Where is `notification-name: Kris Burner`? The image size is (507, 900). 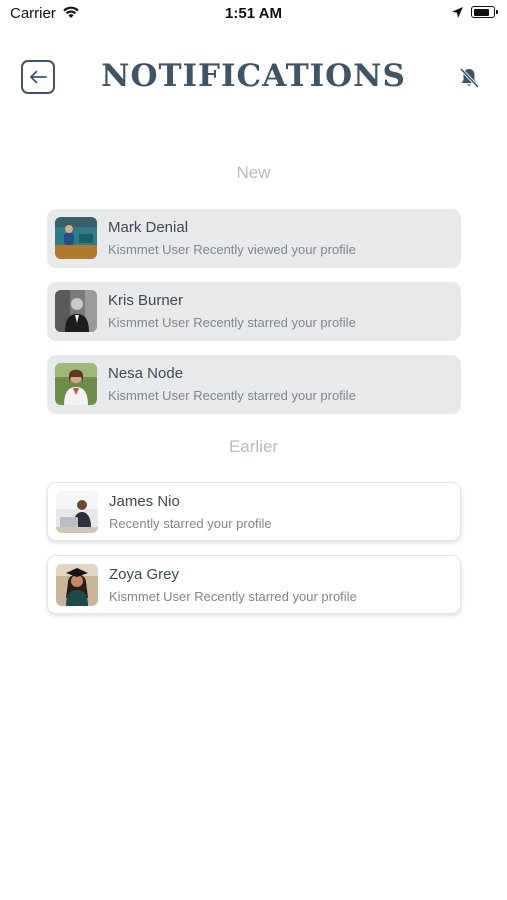
notification-name: Kris Burner is located at coordinates (146, 300).